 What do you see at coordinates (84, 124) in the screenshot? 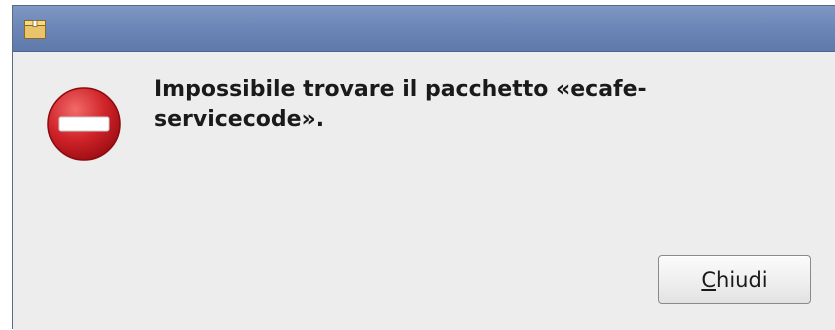
I see `error-icon` at bounding box center [84, 124].